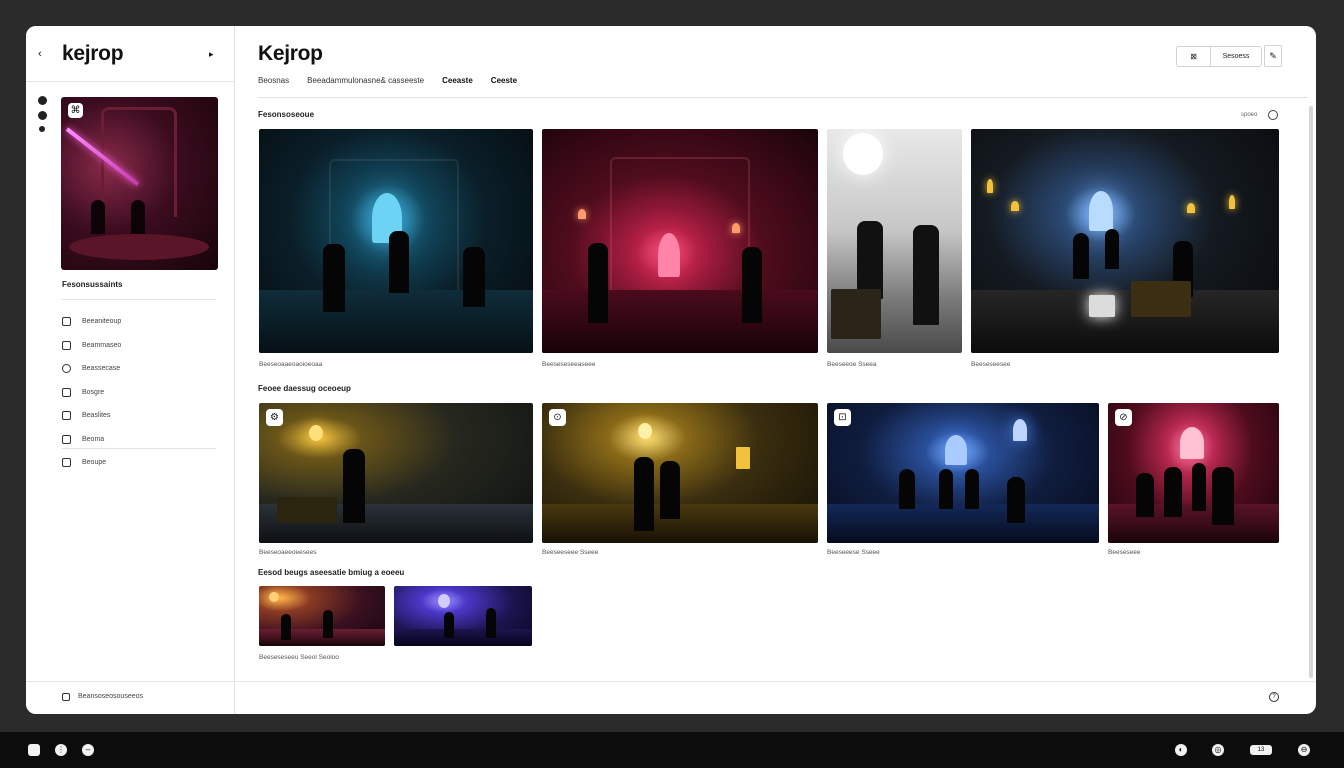  I want to click on card-badge-icon: ⊘, so click(1123, 417).